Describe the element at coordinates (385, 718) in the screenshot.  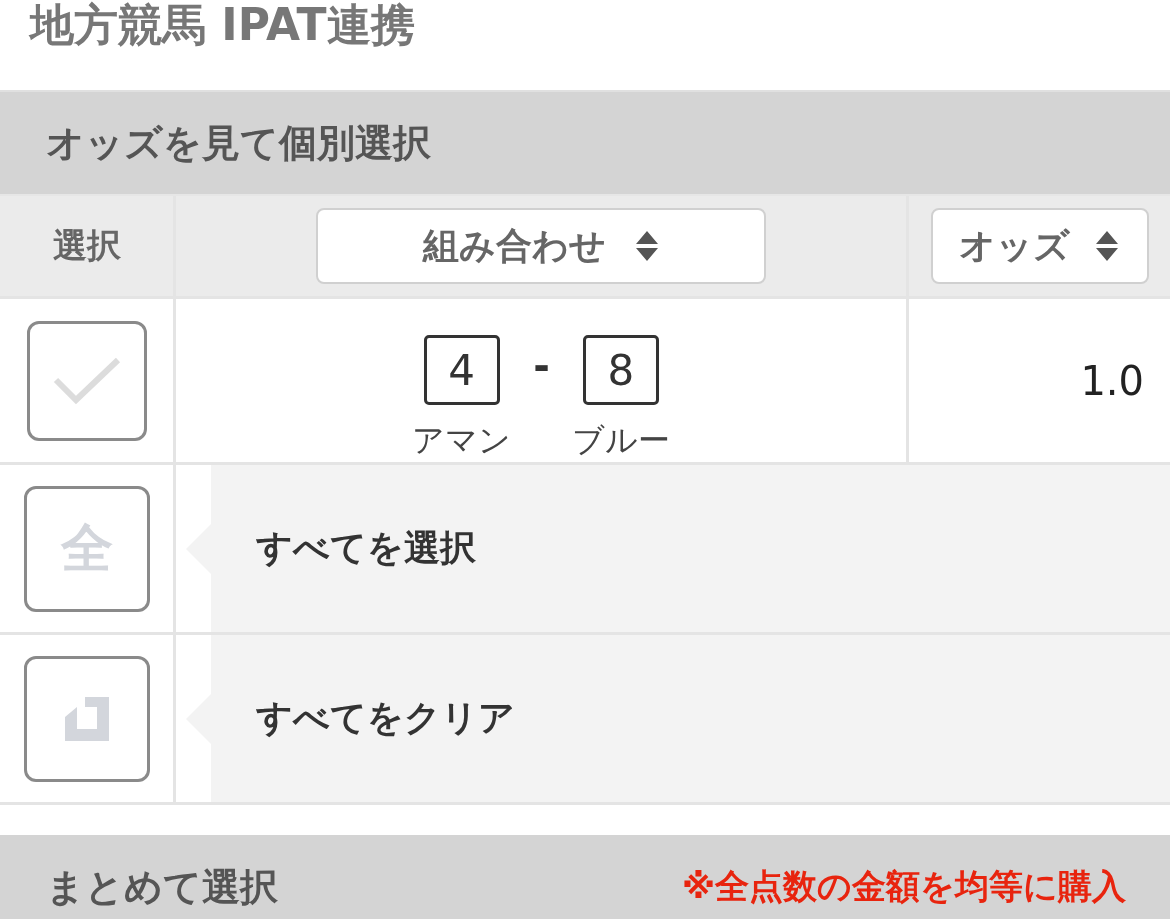
I see `action-label: すべてをクリア` at that location.